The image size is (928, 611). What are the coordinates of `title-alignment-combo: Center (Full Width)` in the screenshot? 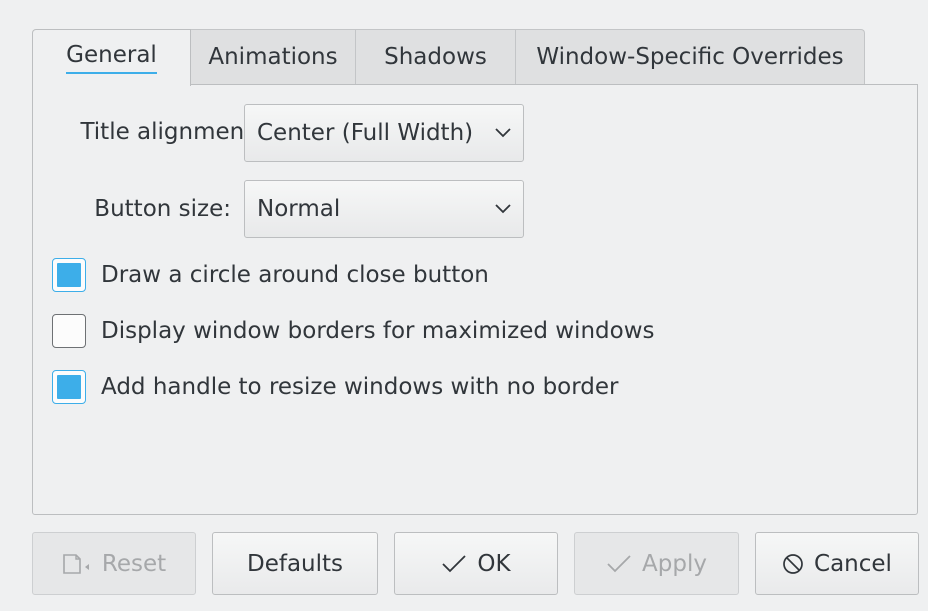 It's located at (384, 133).